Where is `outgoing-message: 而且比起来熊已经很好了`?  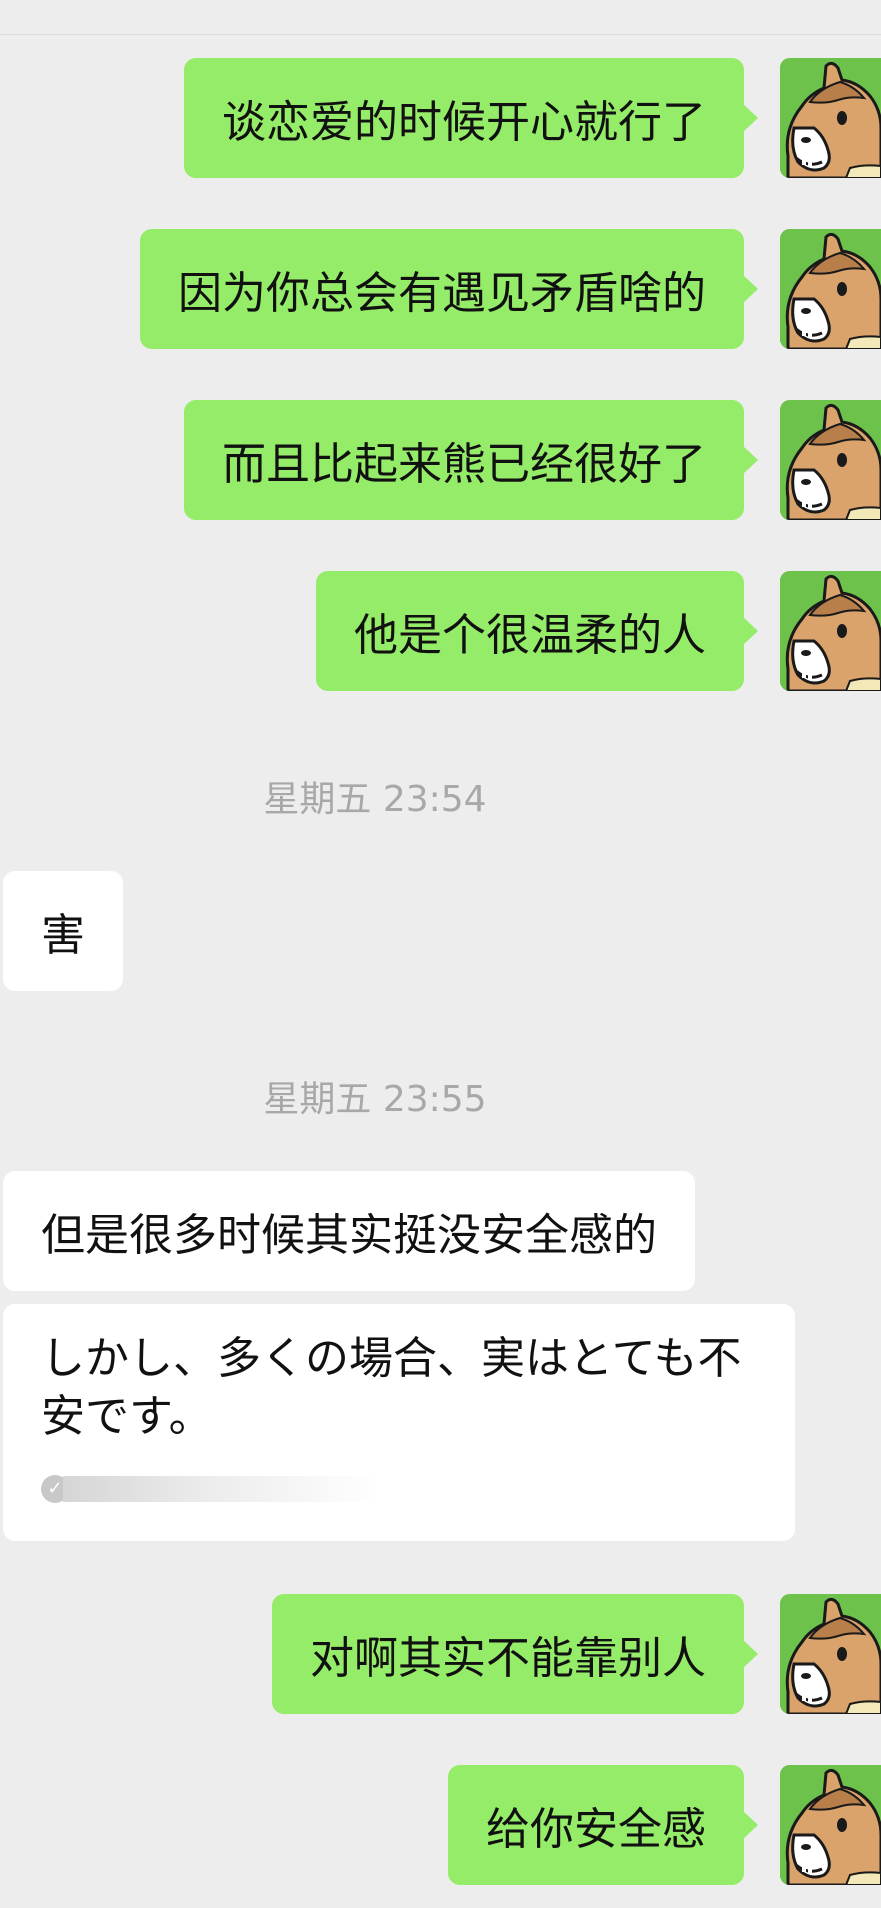
outgoing-message: 而且比起来熊已经很好了 is located at coordinates (471, 460).